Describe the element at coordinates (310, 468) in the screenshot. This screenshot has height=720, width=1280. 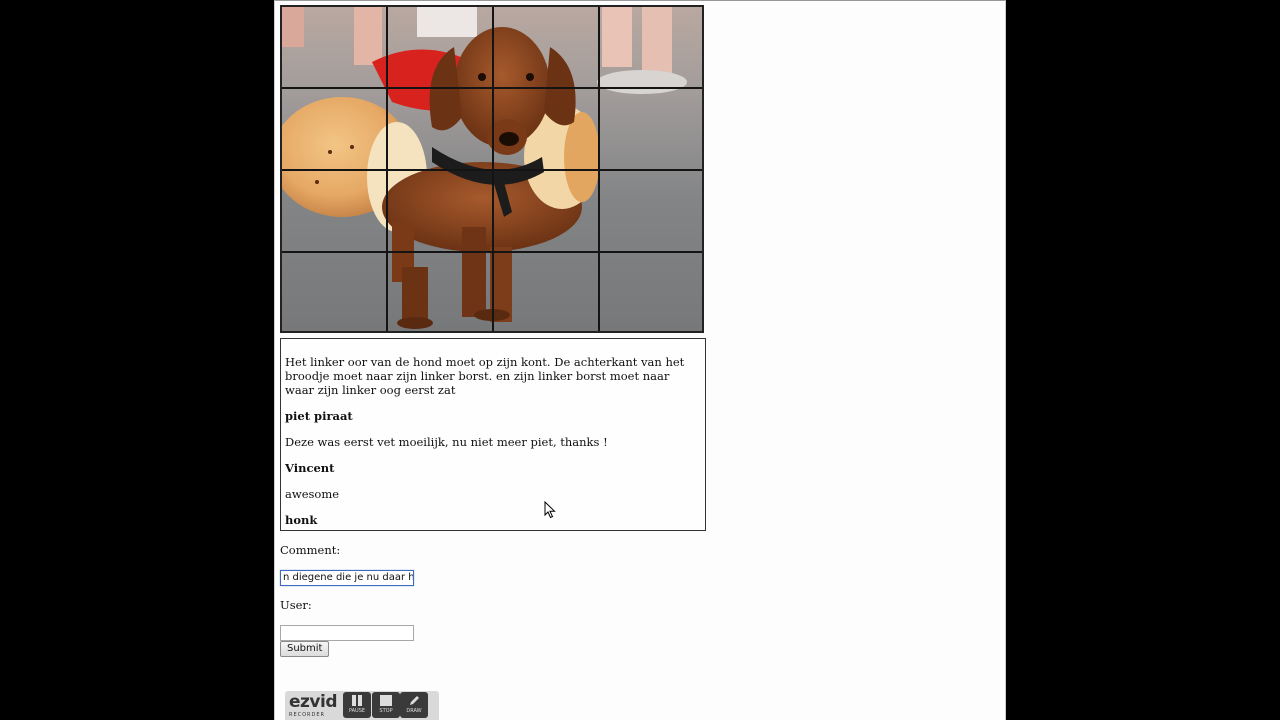
I see `comment-user: Vincent` at that location.